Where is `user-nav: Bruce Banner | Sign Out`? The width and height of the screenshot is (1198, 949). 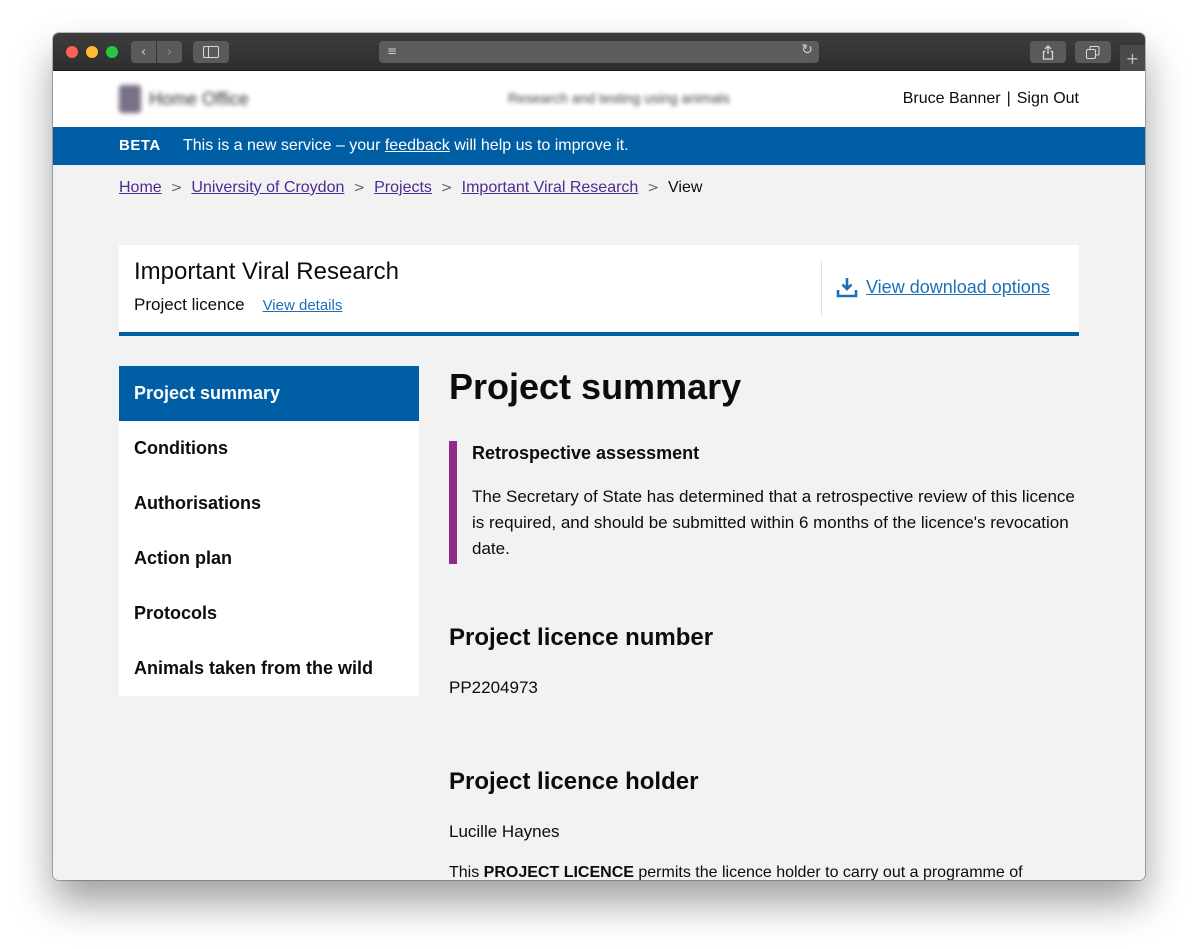 user-nav: Bruce Banner | Sign Out is located at coordinates (991, 99).